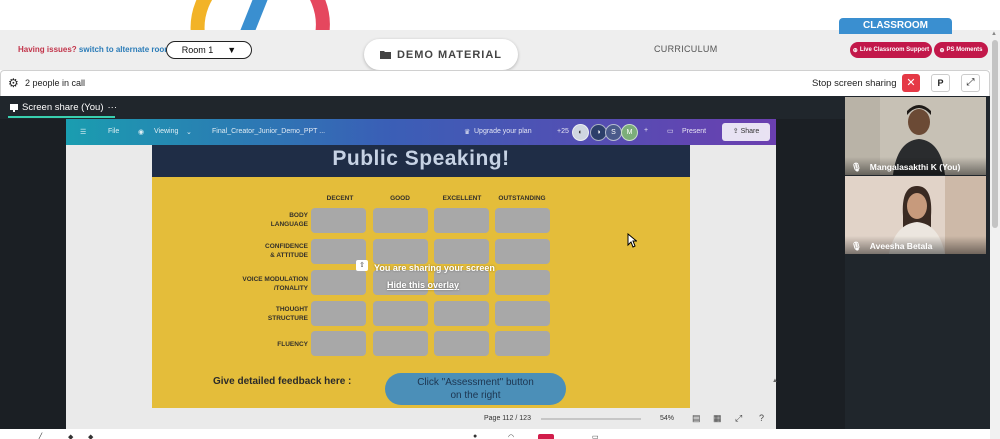 This screenshot has width=1000, height=439. I want to click on rubric-row-label-line: & ATTITUDE, so click(289, 255).